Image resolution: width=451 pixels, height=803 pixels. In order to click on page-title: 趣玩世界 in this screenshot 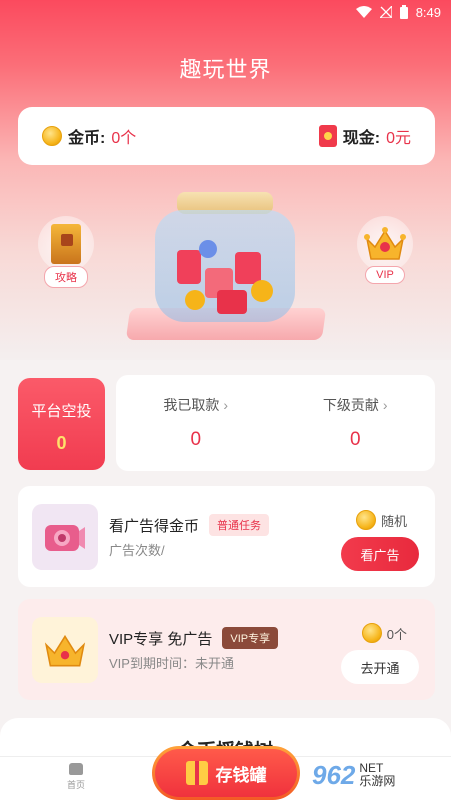, I will do `click(225, 69)`.